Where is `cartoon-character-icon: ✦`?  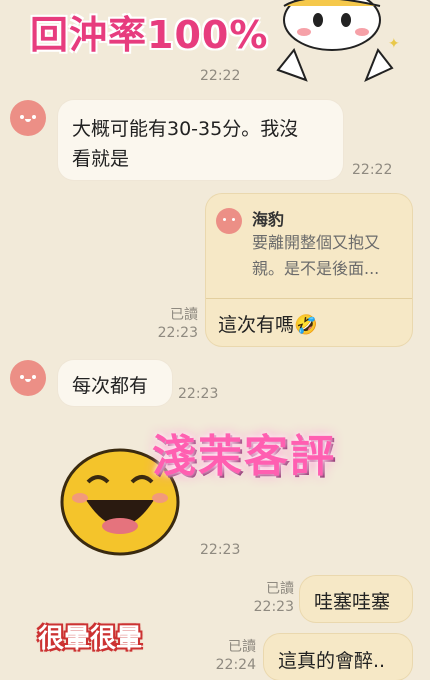 cartoon-character-icon: ✦ is located at coordinates (338, 41).